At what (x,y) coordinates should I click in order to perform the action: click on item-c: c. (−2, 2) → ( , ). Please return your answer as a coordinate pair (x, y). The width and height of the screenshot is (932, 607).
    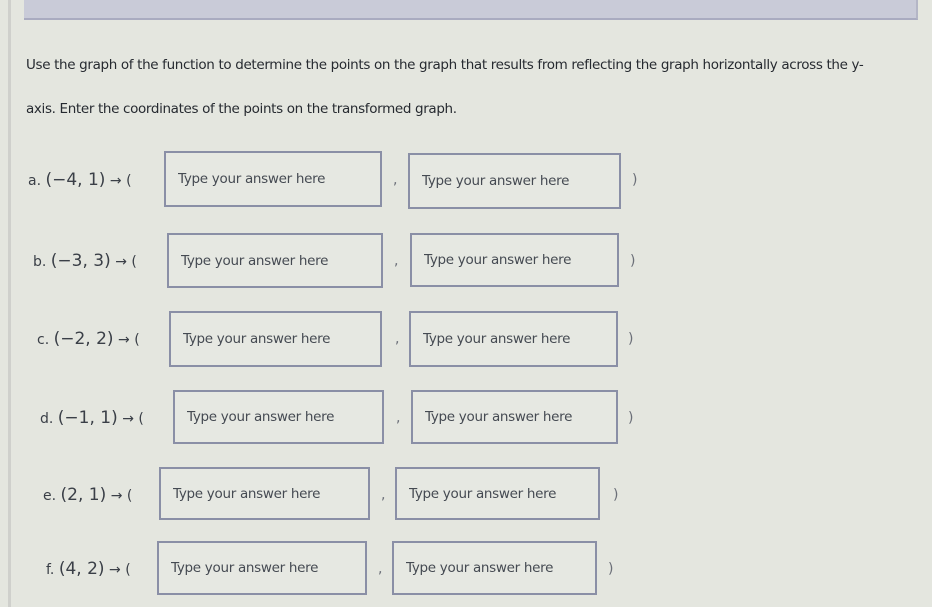
    Looking at the image, I should click on (466, 340).